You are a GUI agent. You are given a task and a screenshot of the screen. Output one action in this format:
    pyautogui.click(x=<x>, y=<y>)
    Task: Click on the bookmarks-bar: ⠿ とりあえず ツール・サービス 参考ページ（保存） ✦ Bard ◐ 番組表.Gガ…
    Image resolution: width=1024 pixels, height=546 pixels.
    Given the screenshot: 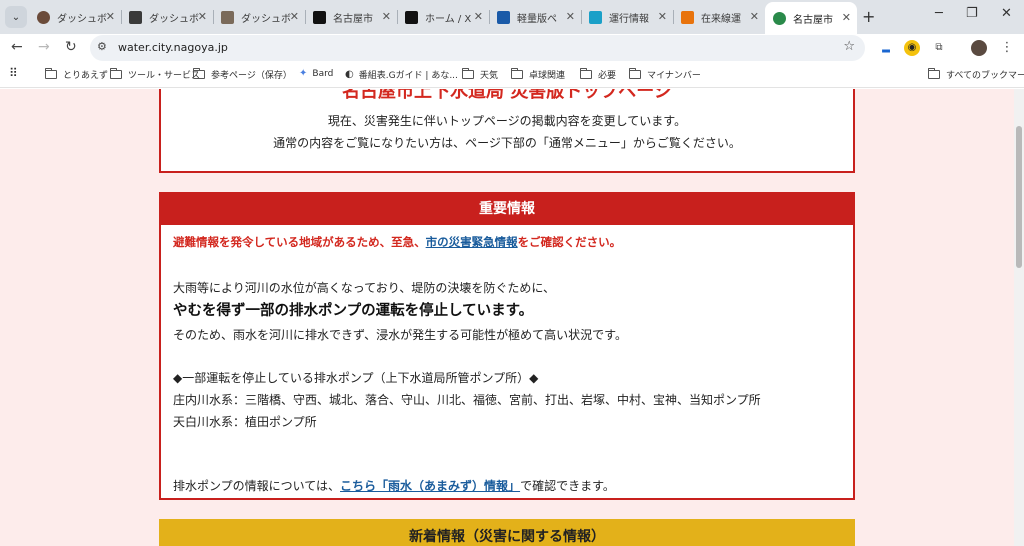 What is the action you would take?
    pyautogui.click(x=512, y=75)
    